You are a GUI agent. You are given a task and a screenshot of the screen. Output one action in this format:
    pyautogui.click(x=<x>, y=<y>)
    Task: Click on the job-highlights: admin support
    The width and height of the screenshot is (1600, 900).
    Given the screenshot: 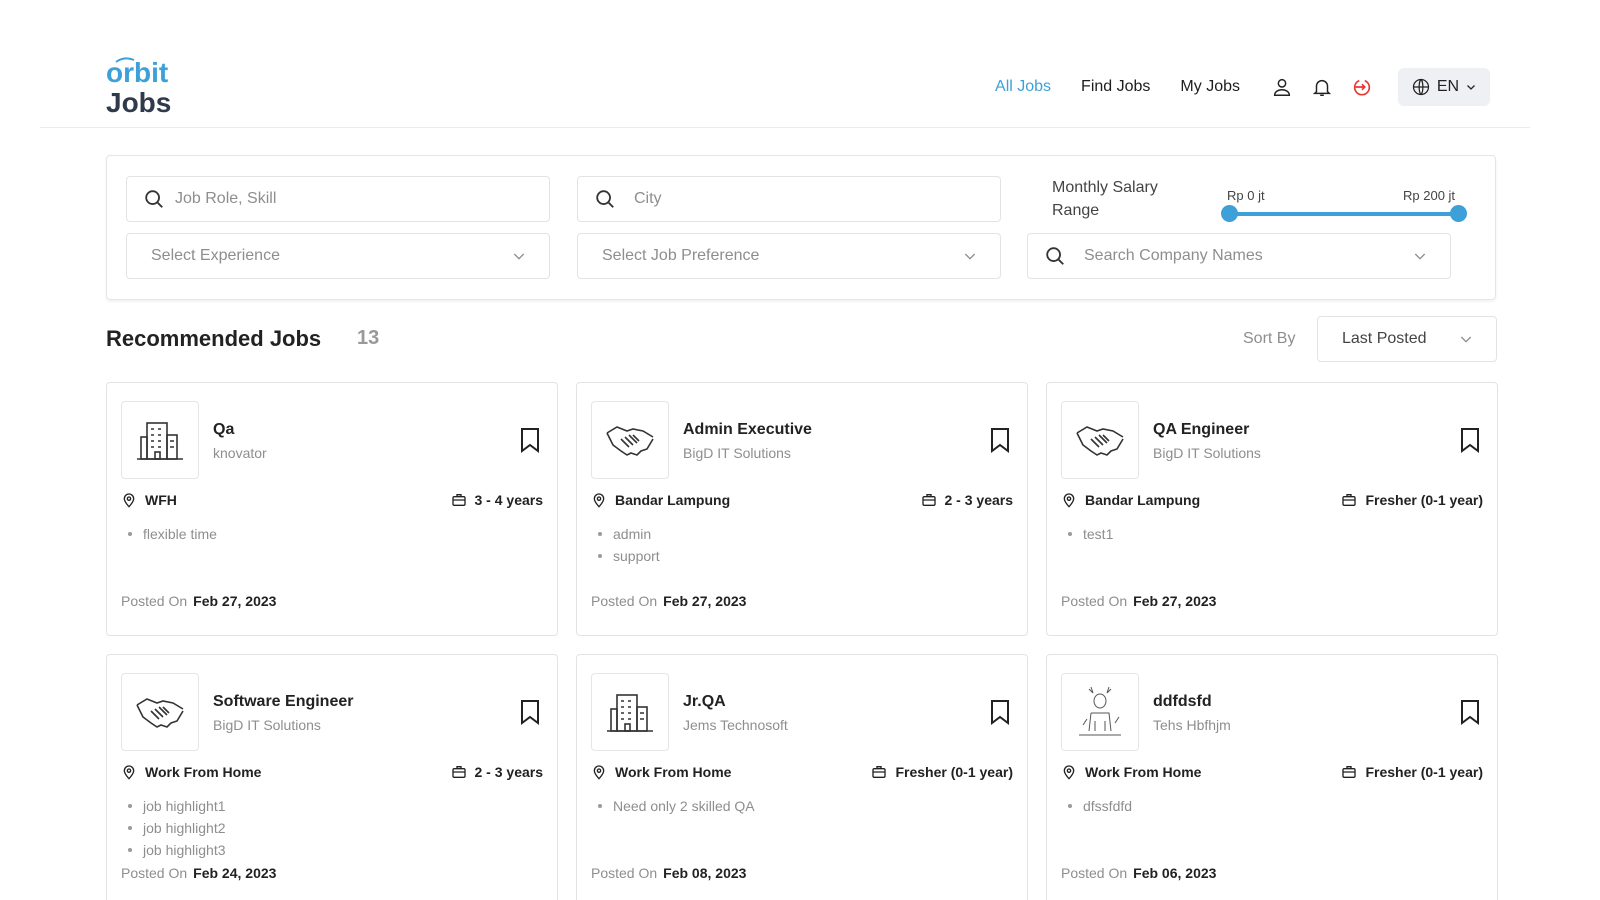 What is the action you would take?
    pyautogui.click(x=629, y=545)
    